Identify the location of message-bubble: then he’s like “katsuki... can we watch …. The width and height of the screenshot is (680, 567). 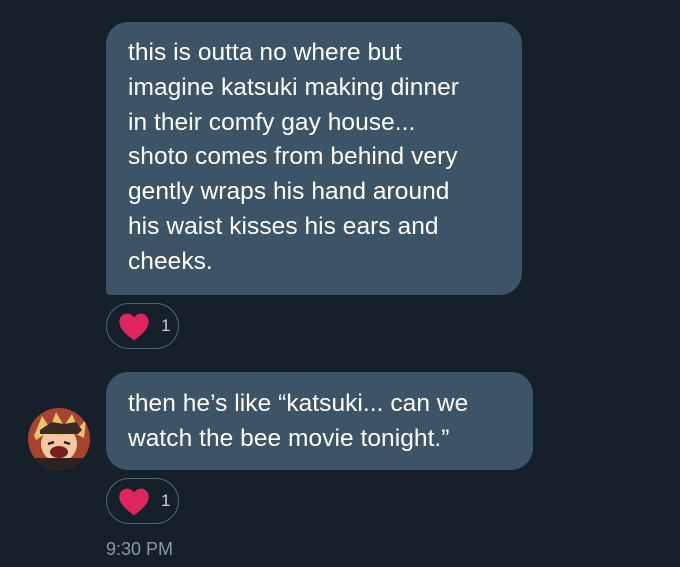
(319, 421).